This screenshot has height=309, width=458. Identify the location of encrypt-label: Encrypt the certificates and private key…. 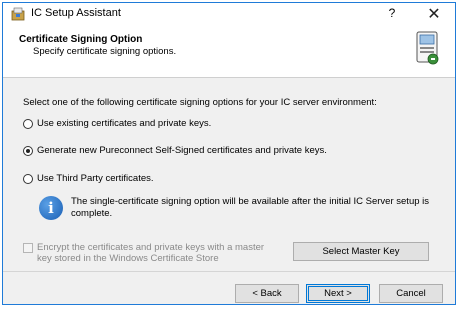
(151, 253).